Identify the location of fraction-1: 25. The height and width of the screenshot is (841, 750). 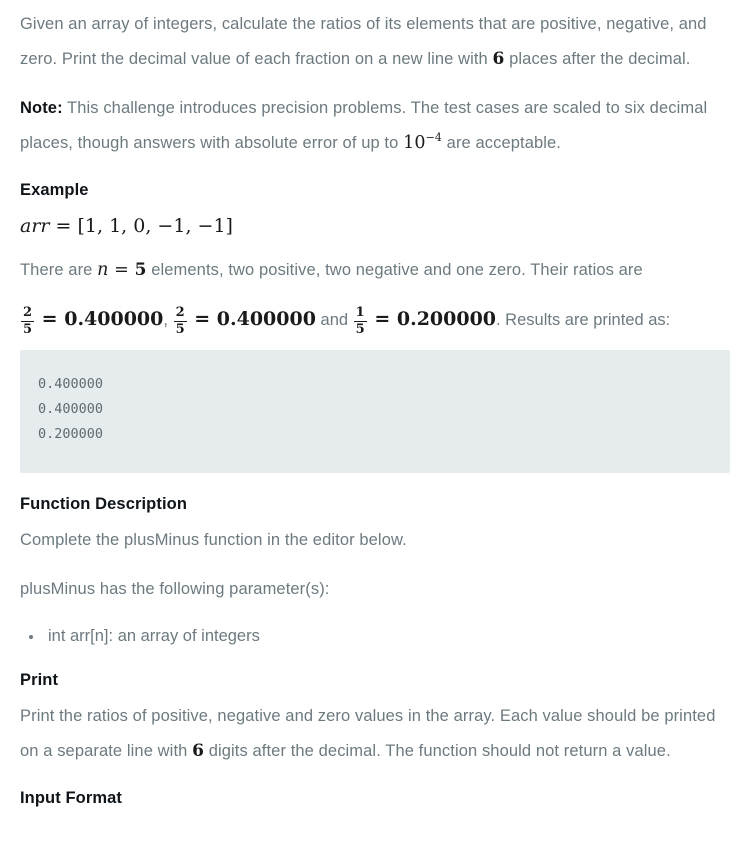
(28, 320).